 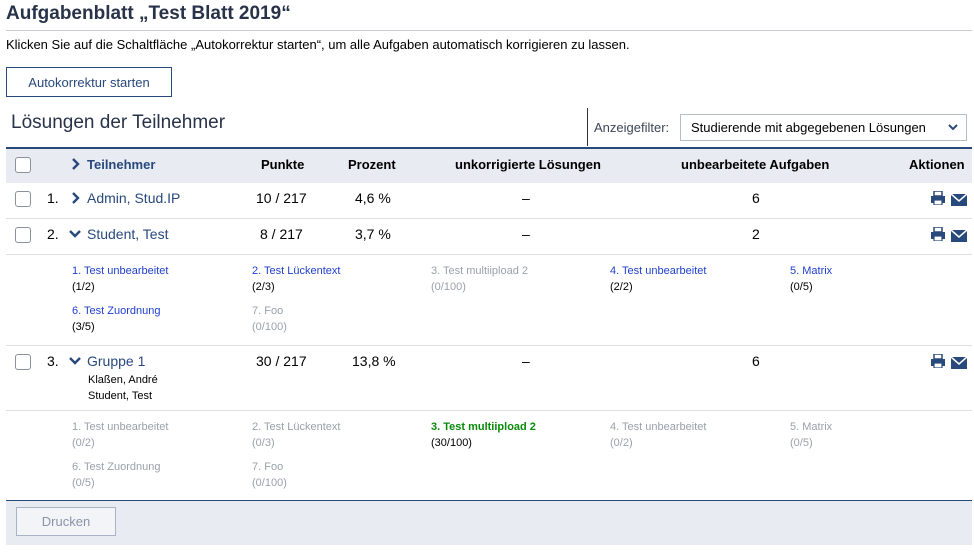 What do you see at coordinates (937, 164) in the screenshot?
I see `header-actions: Aktionen` at bounding box center [937, 164].